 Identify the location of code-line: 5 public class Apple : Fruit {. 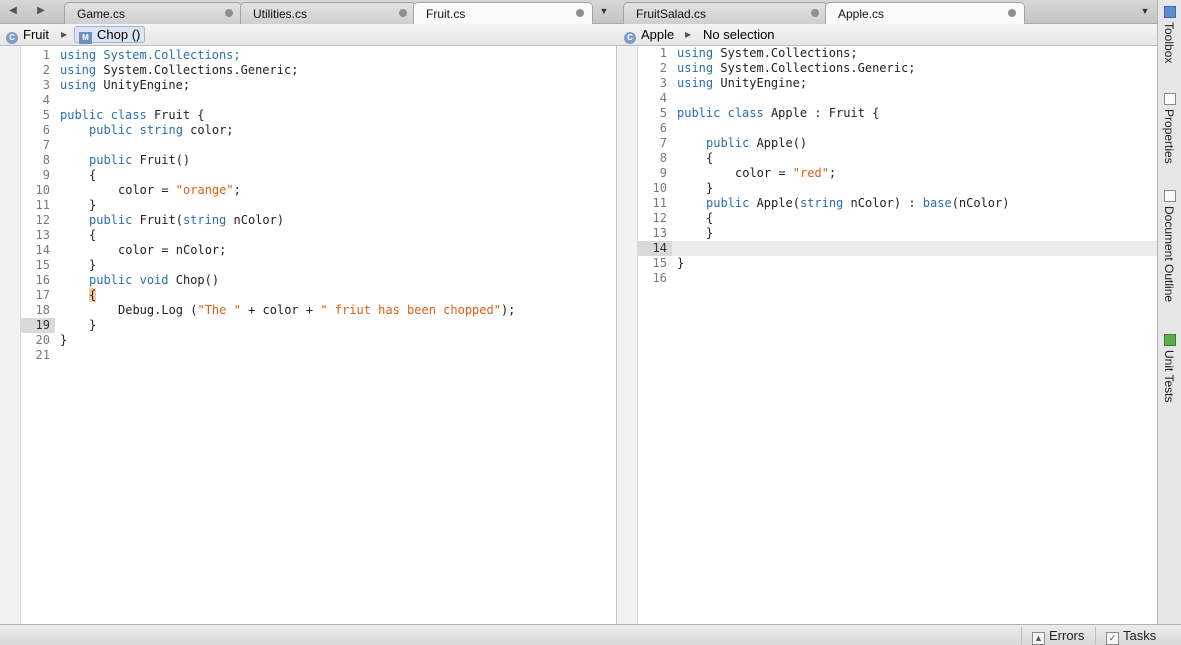
(897, 113).